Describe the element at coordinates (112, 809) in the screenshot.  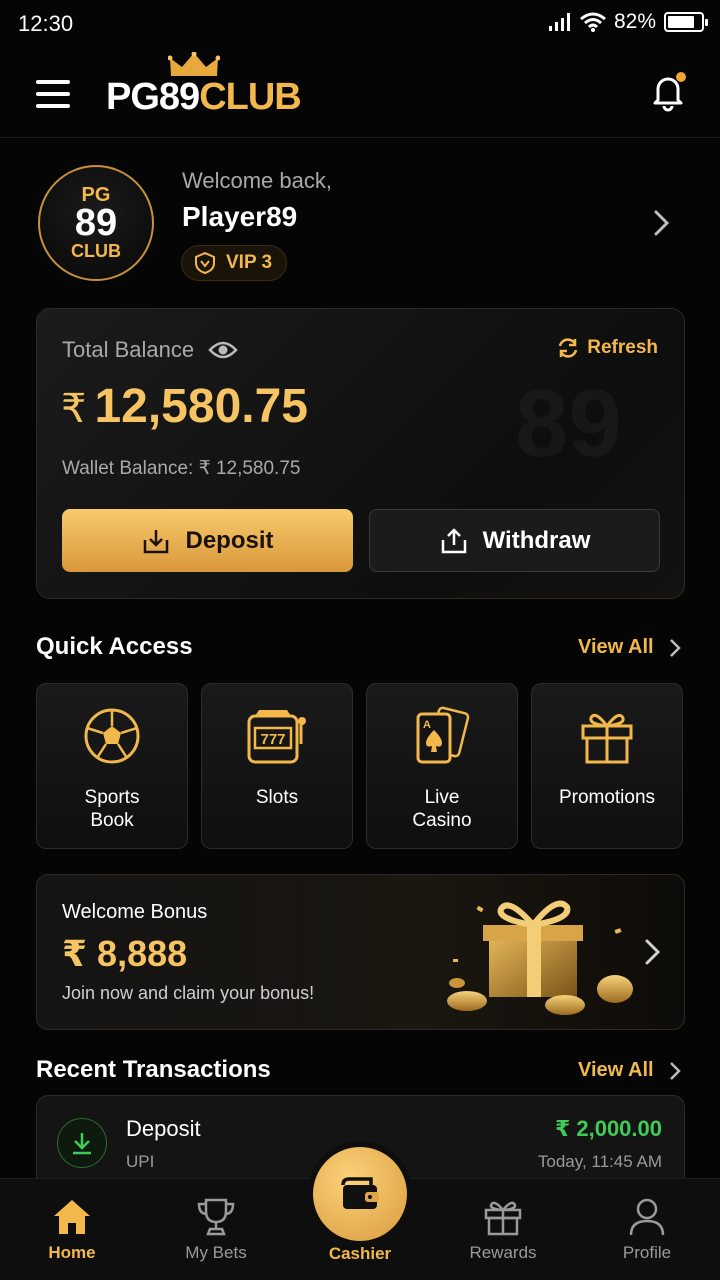
I see `tile-label: Sports Book` at that location.